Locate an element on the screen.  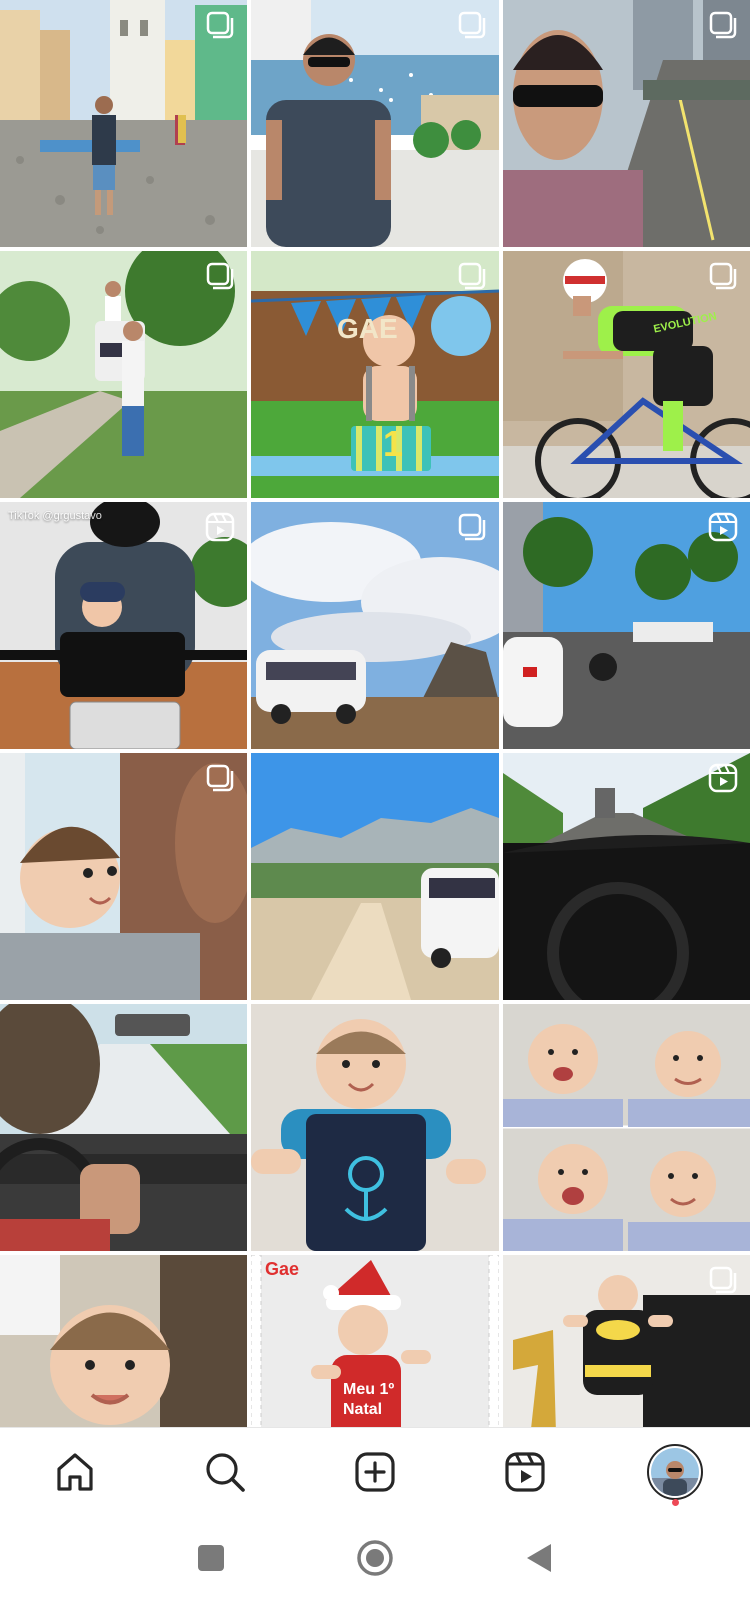
grid-post-17: Gae Meu 1º Natal is located at coordinates (375, 1341).